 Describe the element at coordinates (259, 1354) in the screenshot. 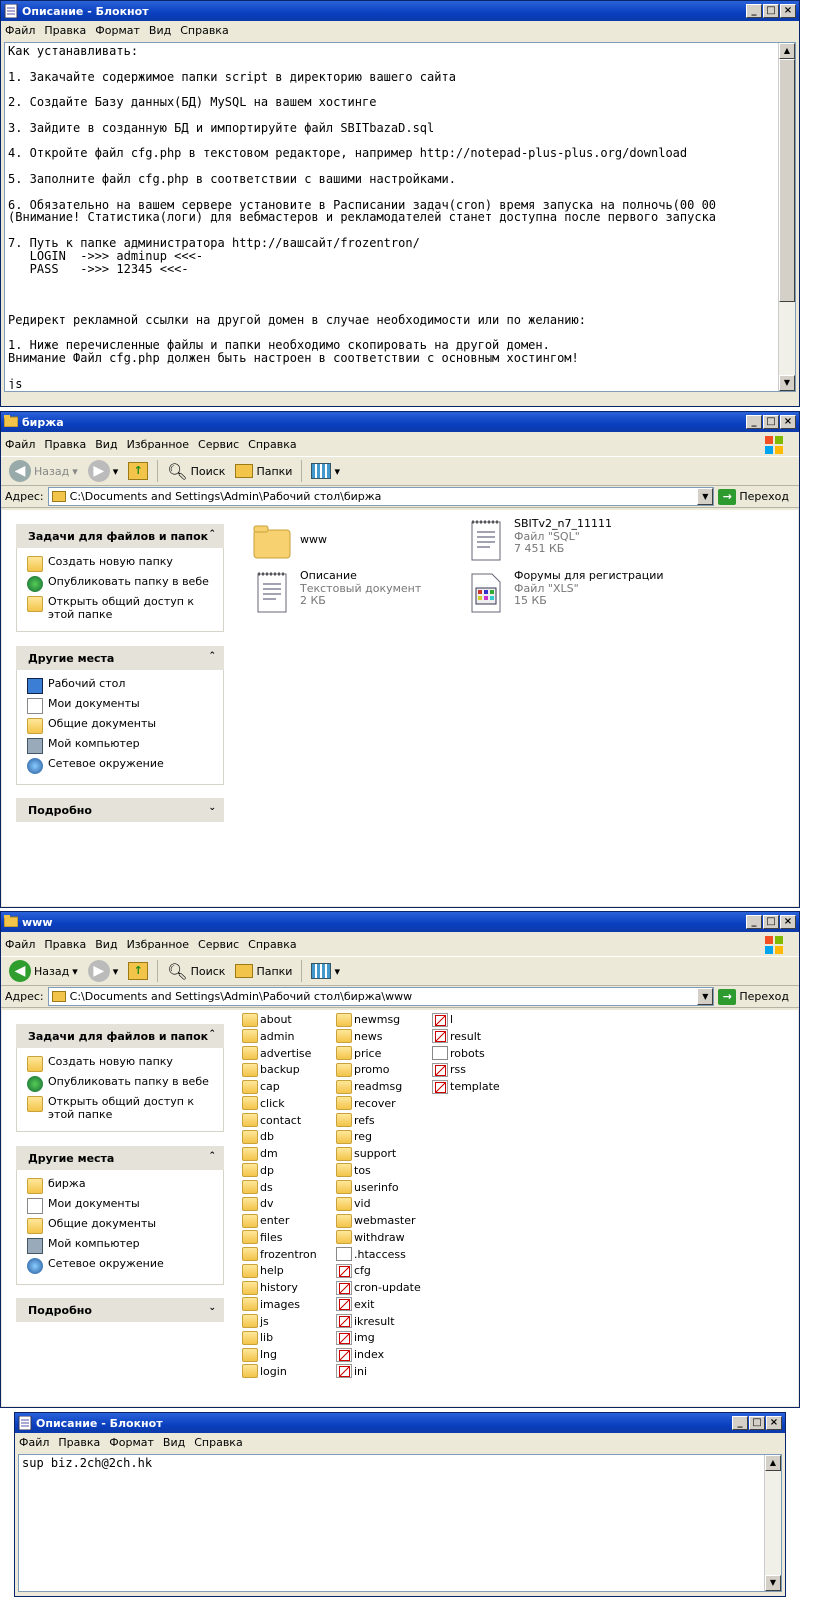

I see `folder-item: lng` at that location.